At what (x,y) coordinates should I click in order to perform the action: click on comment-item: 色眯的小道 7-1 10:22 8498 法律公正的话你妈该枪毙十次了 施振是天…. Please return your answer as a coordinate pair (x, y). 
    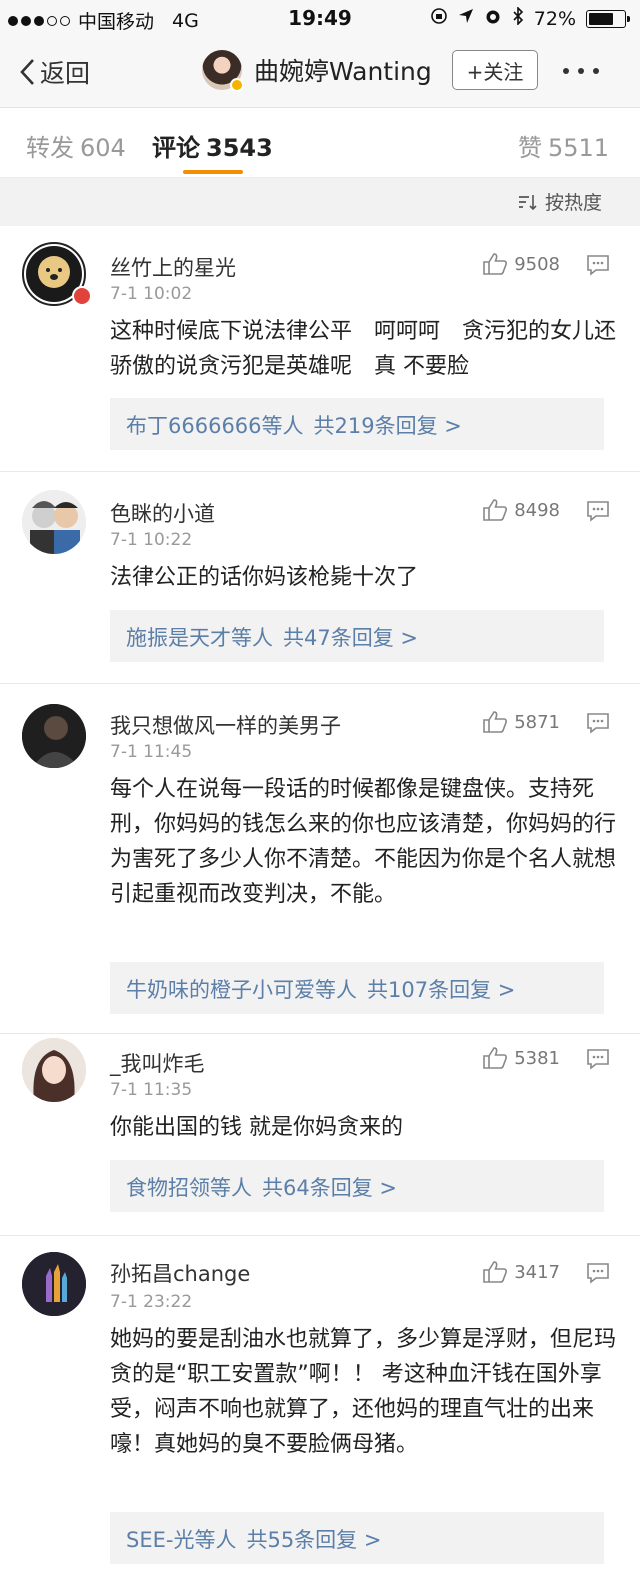
    Looking at the image, I should click on (320, 578).